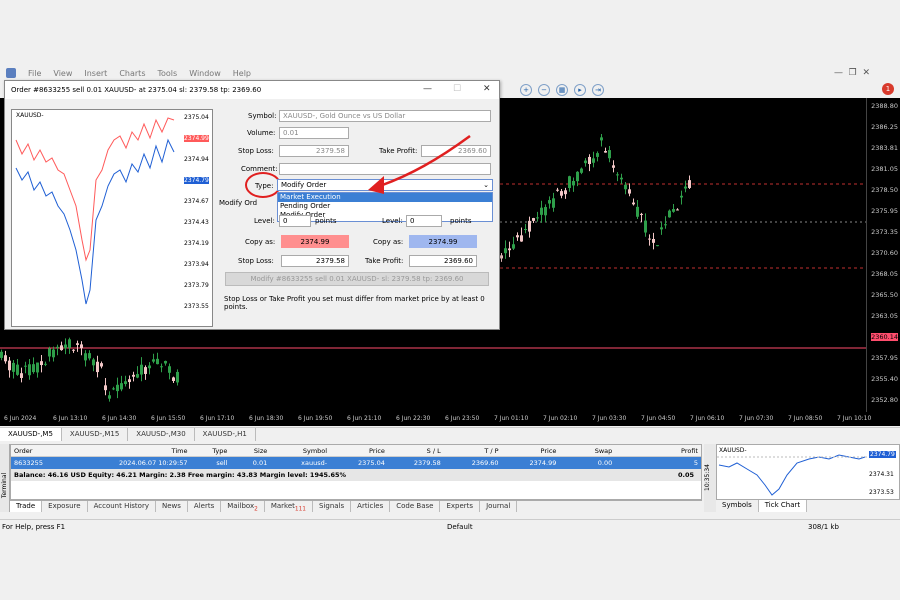 Image resolution: width=900 pixels, height=600 pixels. I want to click on stop-loss-field-2: 2379.58, so click(315, 261).